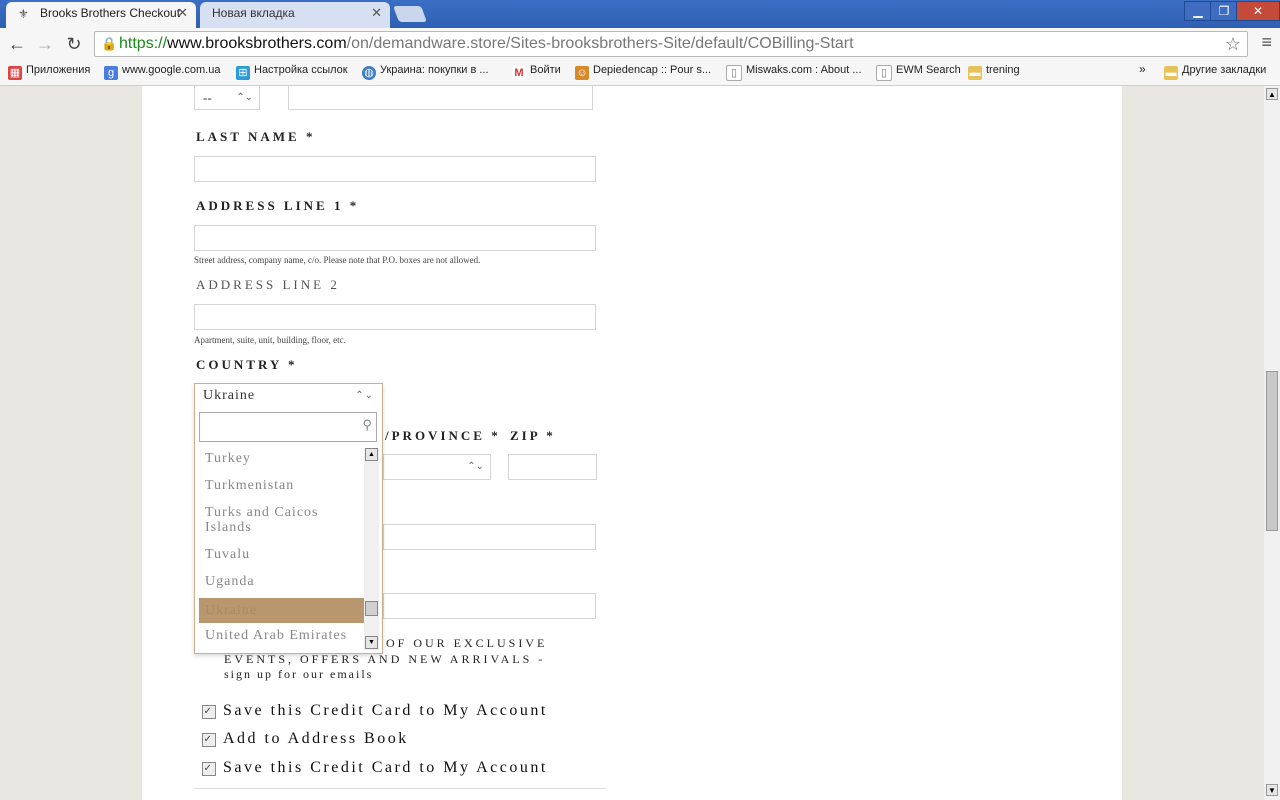 This screenshot has width=1280, height=800. I want to click on apps-grid-icon: ▦, so click(15, 73).